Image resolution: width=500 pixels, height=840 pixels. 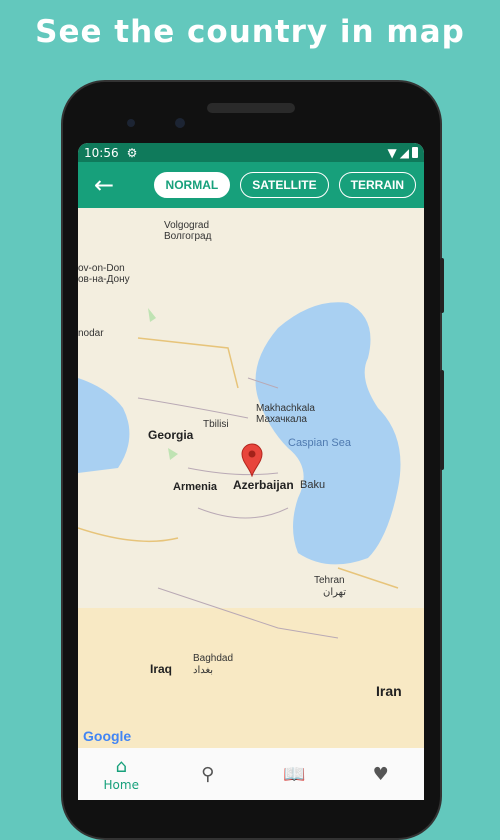 I want to click on heart-icon: ♥, so click(x=380, y=774).